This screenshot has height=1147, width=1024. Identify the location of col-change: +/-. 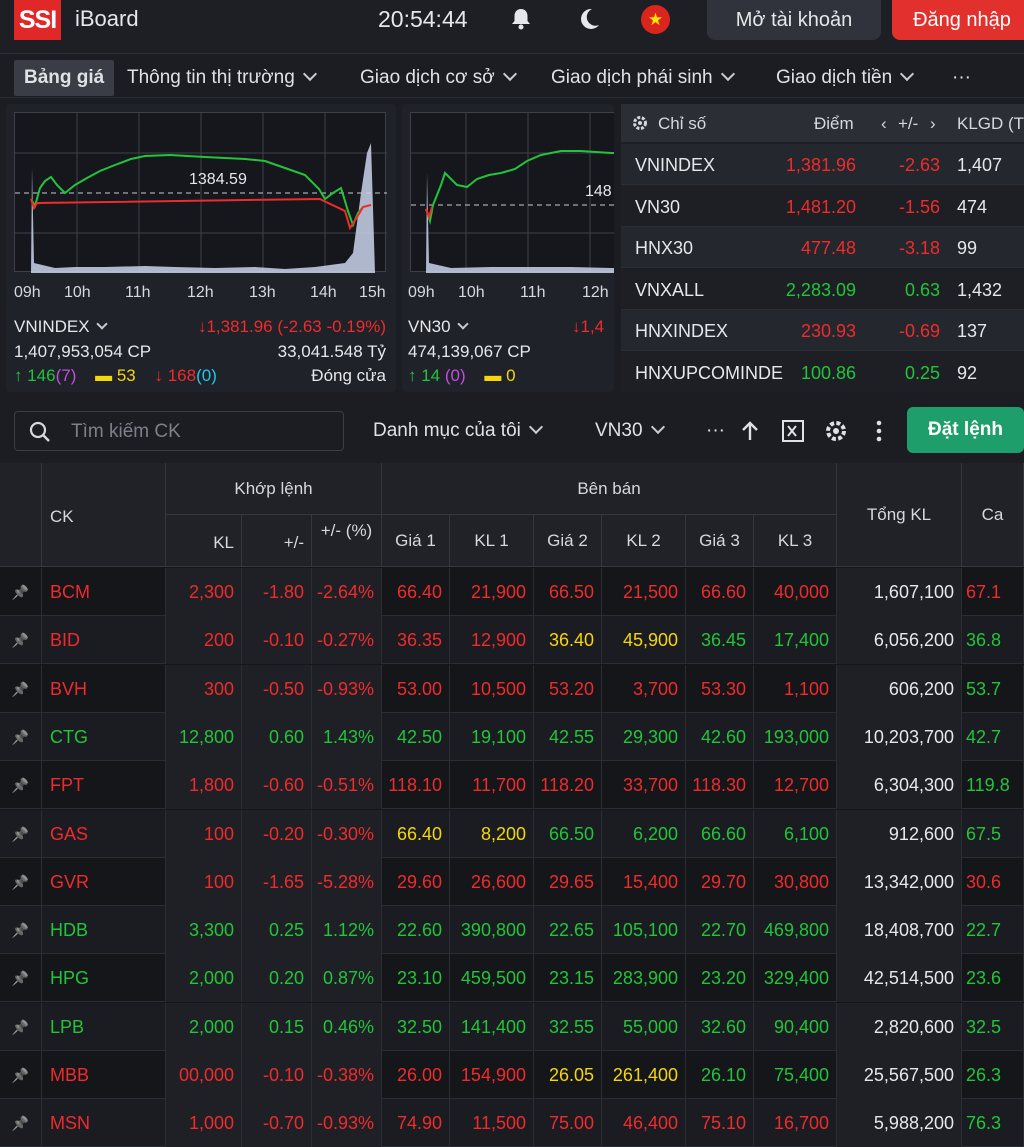
(277, 541).